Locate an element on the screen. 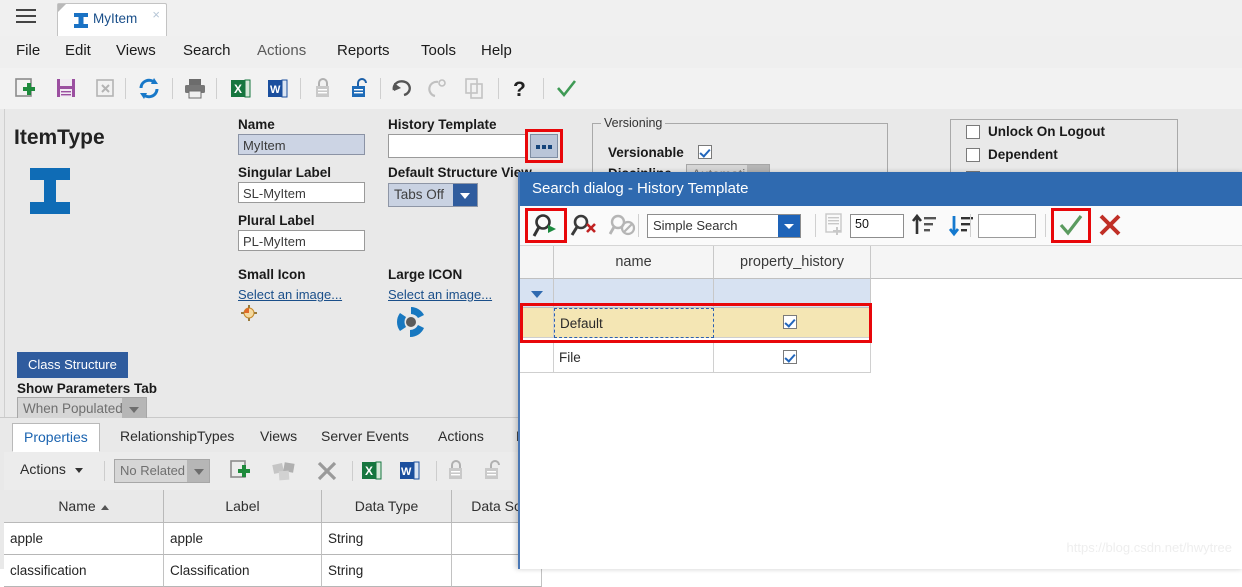 The image size is (1242, 587). menu-hamburger-icon is located at coordinates (26, 17).